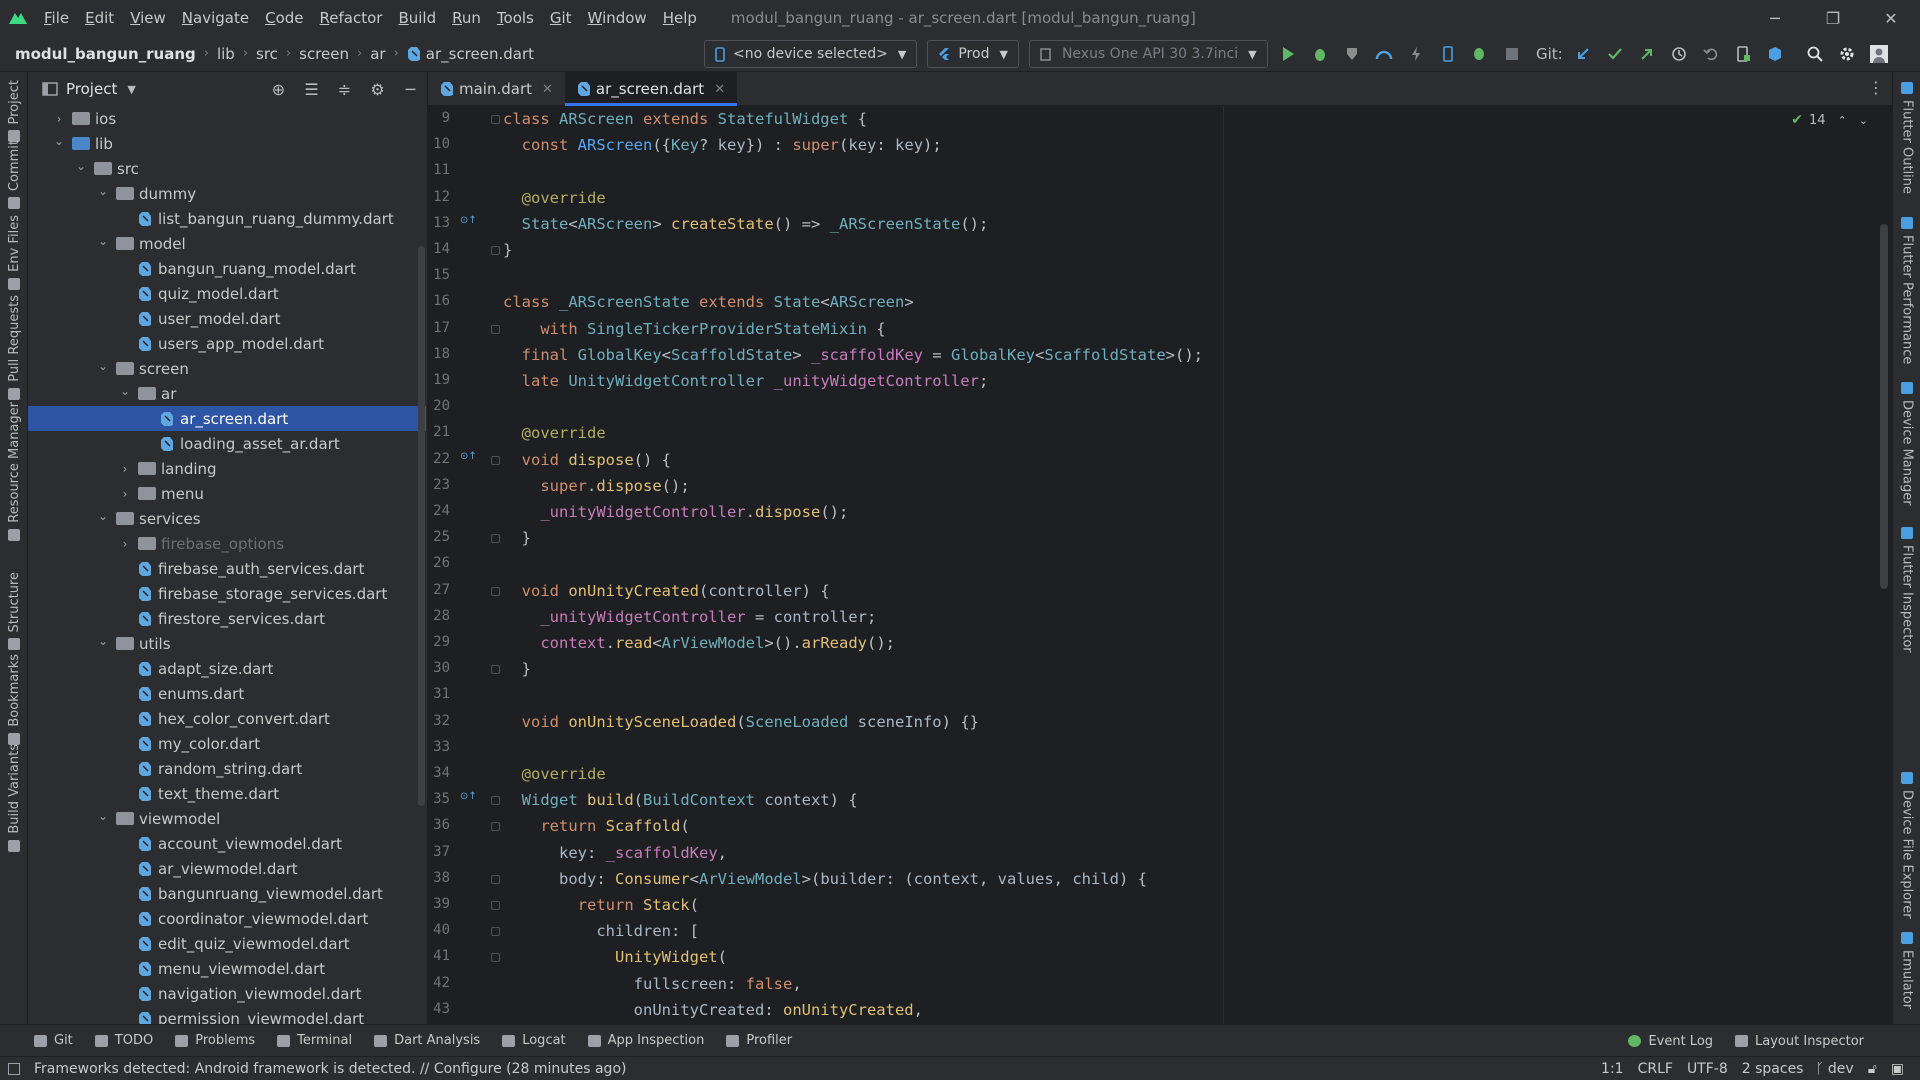  Describe the element at coordinates (227, 818) in the screenshot. I see `tree-folder-item: ⌄ viewmodel` at that location.